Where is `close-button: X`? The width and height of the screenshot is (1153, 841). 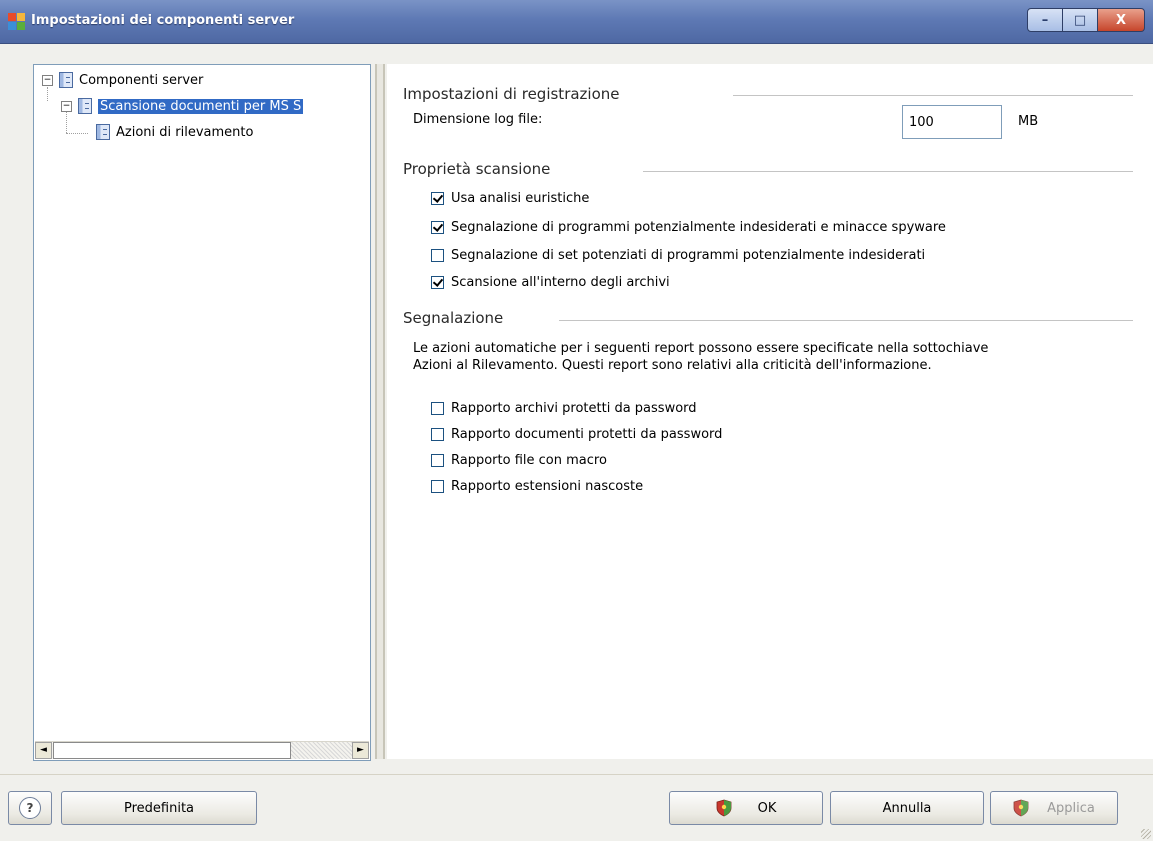 close-button: X is located at coordinates (1121, 20).